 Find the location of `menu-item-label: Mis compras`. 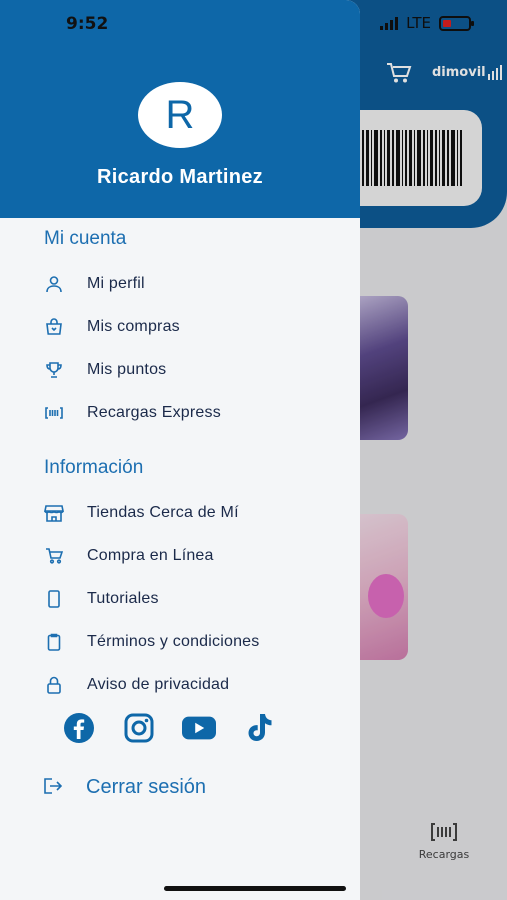

menu-item-label: Mis compras is located at coordinates (133, 326).